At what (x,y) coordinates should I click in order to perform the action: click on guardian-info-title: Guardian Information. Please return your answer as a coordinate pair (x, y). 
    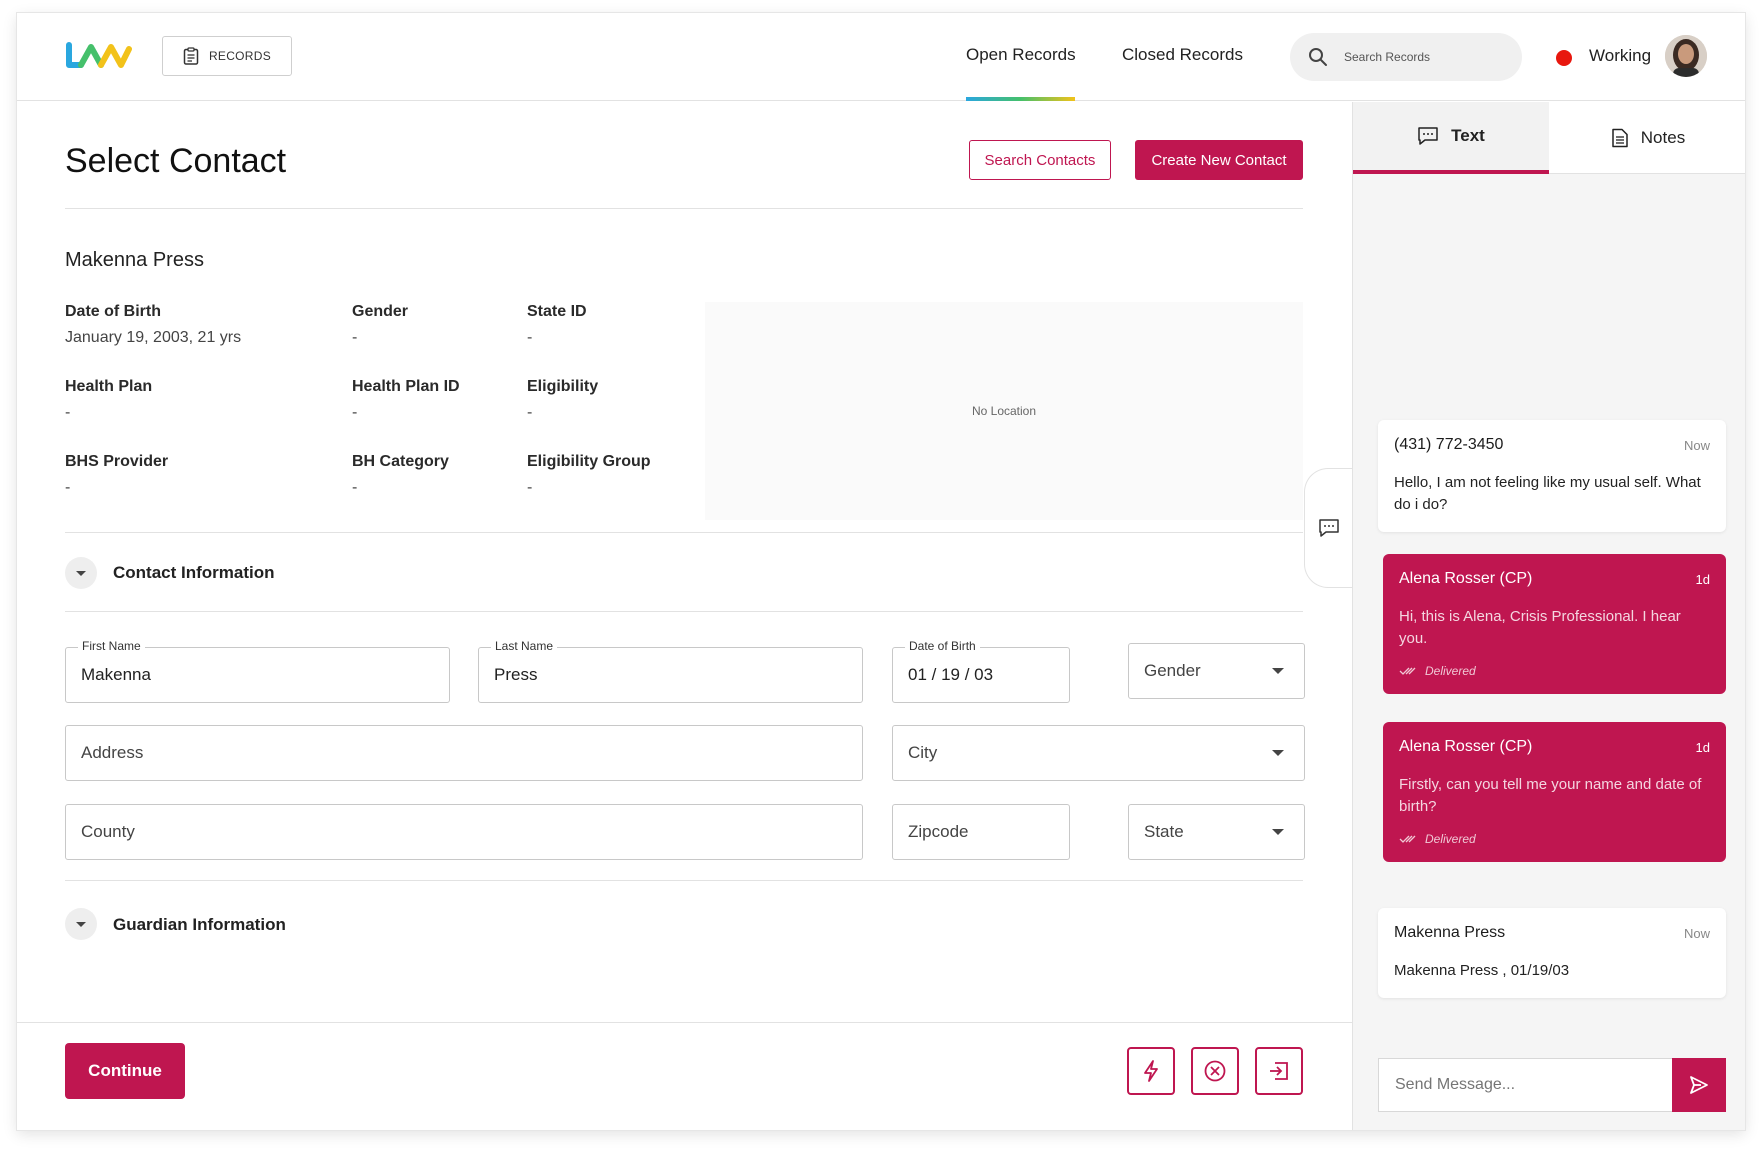
    Looking at the image, I should click on (199, 924).